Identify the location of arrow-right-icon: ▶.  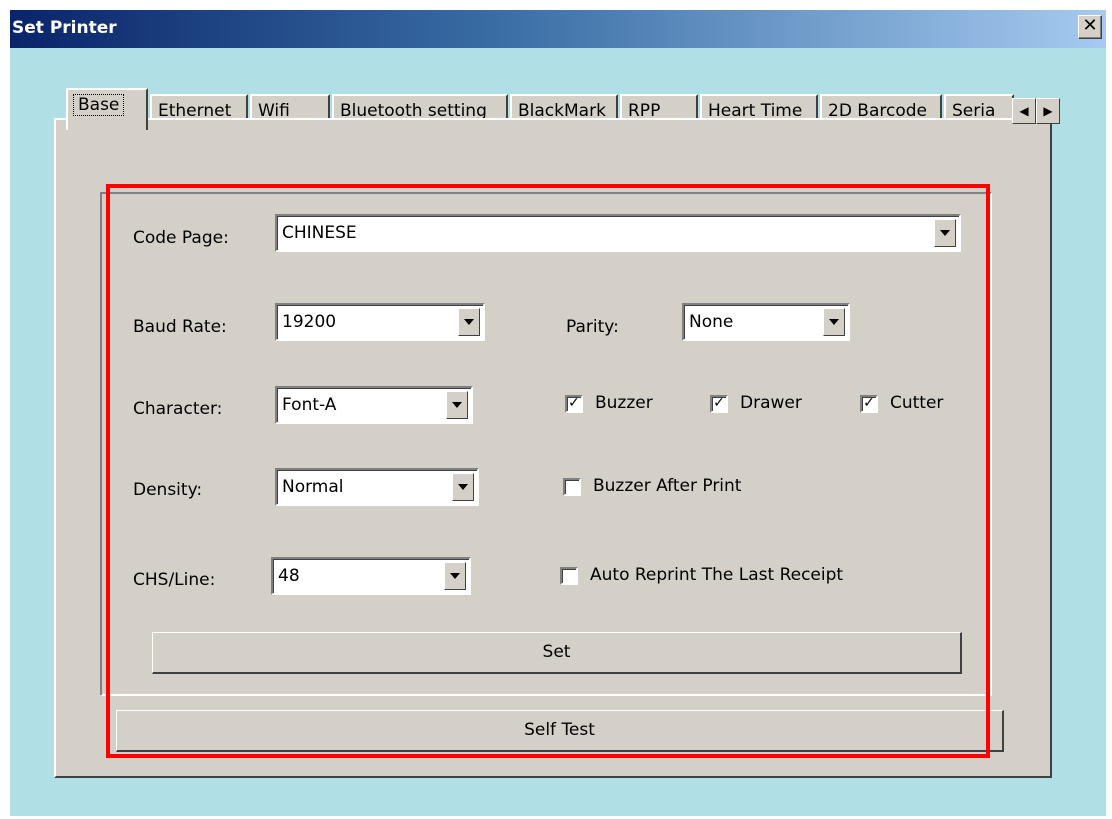
(1048, 111).